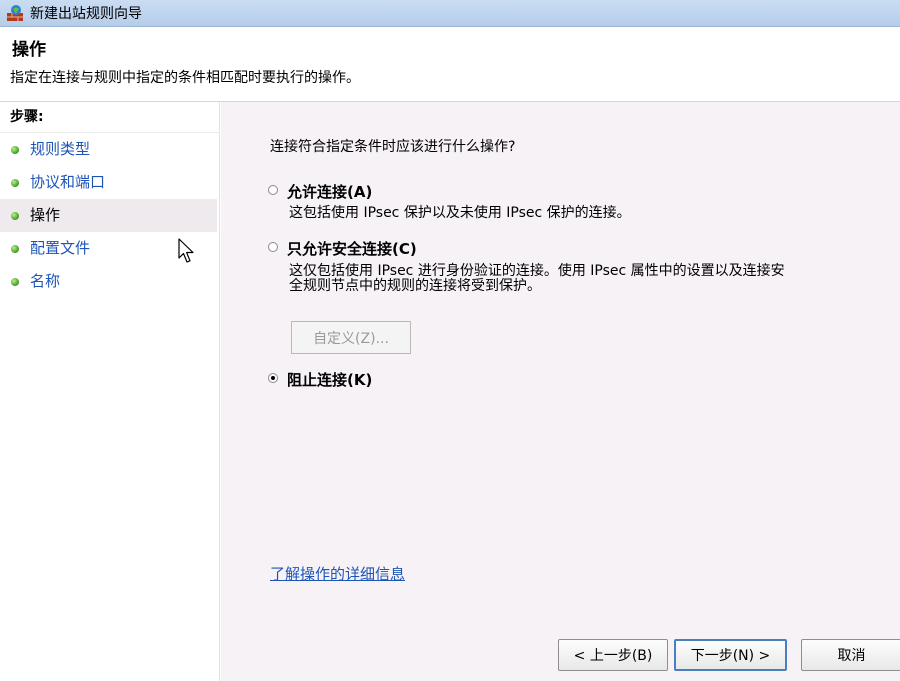 The height and width of the screenshot is (681, 900). I want to click on description-line: 全规则节点中的规则的连接将受到保护。, so click(415, 286).